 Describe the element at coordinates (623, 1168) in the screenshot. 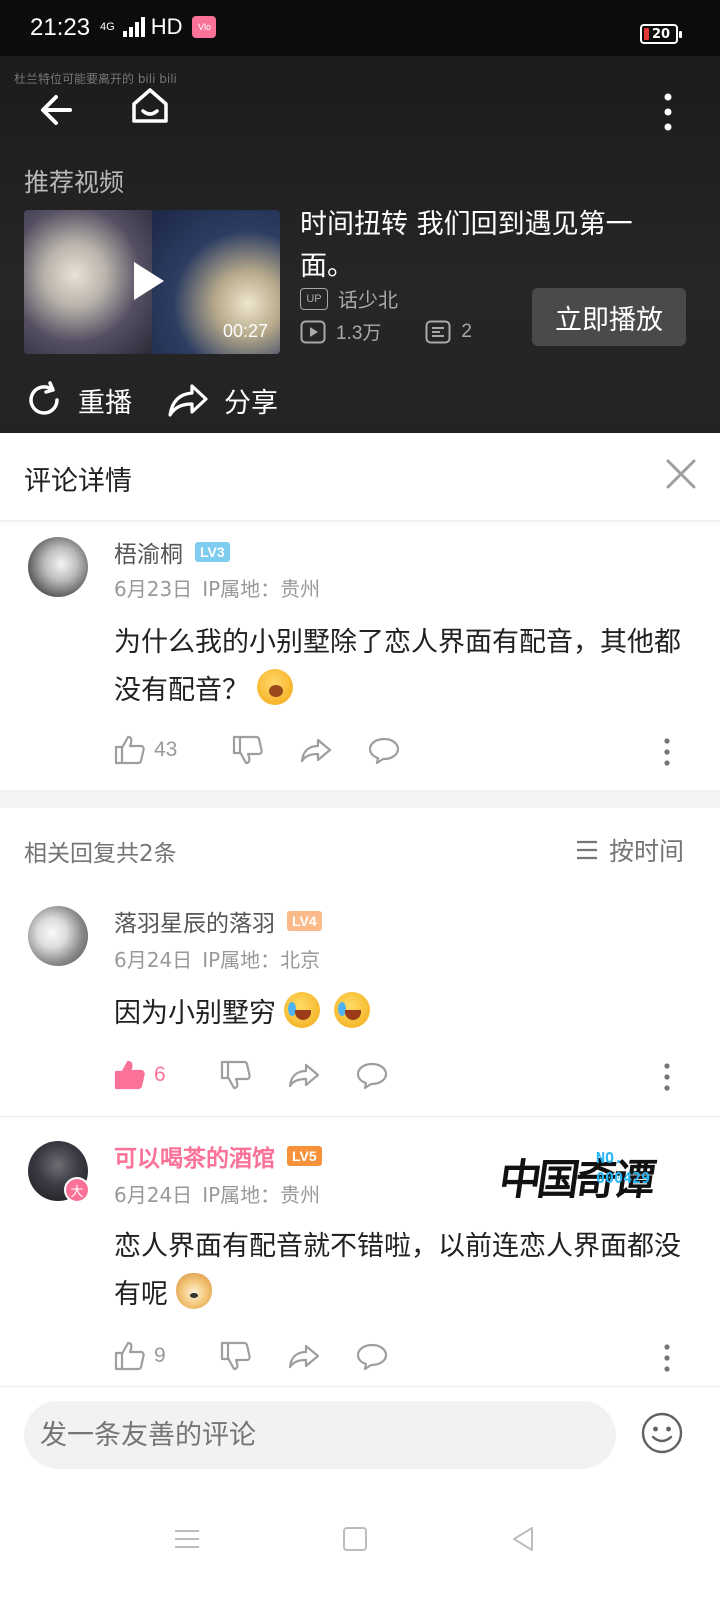

I see `brand-number: NO. 000429` at that location.